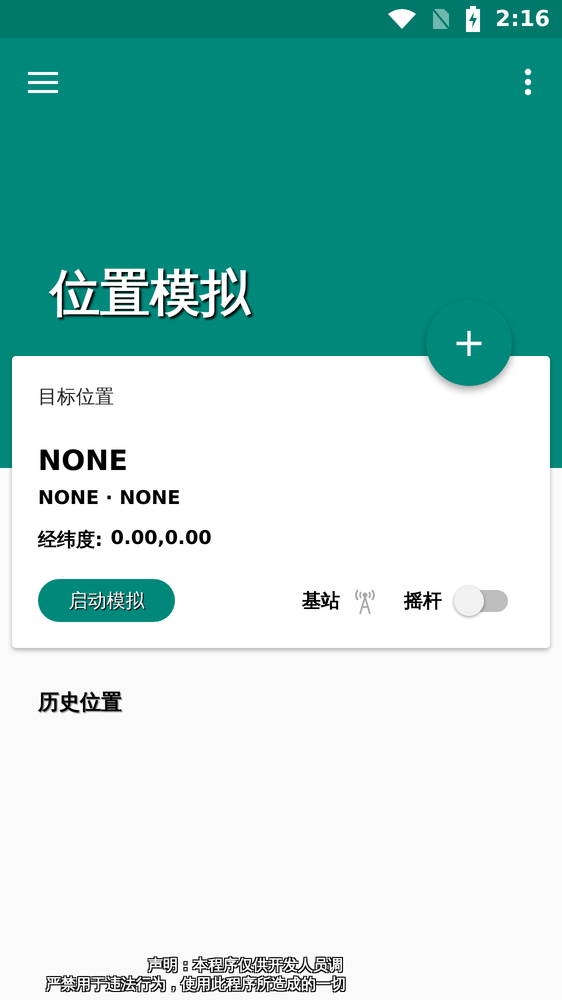 This screenshot has width=562, height=1000. I want to click on location-name: NONE, so click(83, 460).